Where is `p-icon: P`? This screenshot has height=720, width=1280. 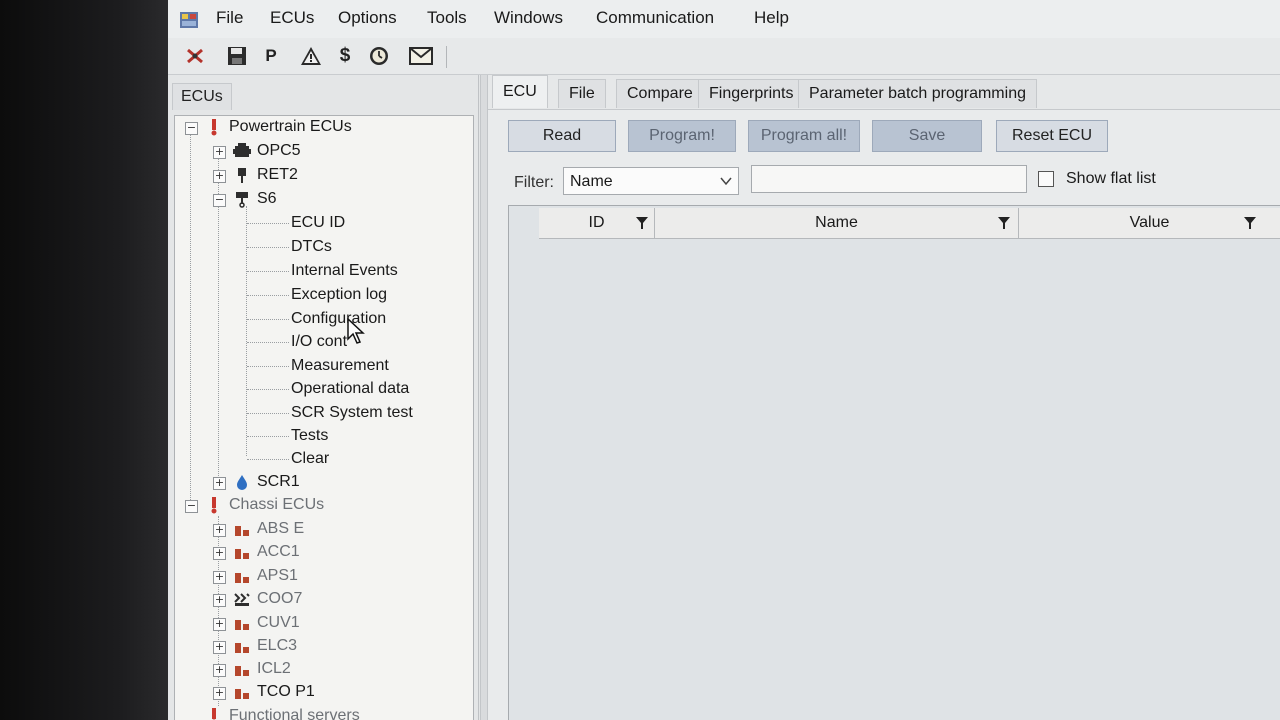 p-icon: P is located at coordinates (271, 55).